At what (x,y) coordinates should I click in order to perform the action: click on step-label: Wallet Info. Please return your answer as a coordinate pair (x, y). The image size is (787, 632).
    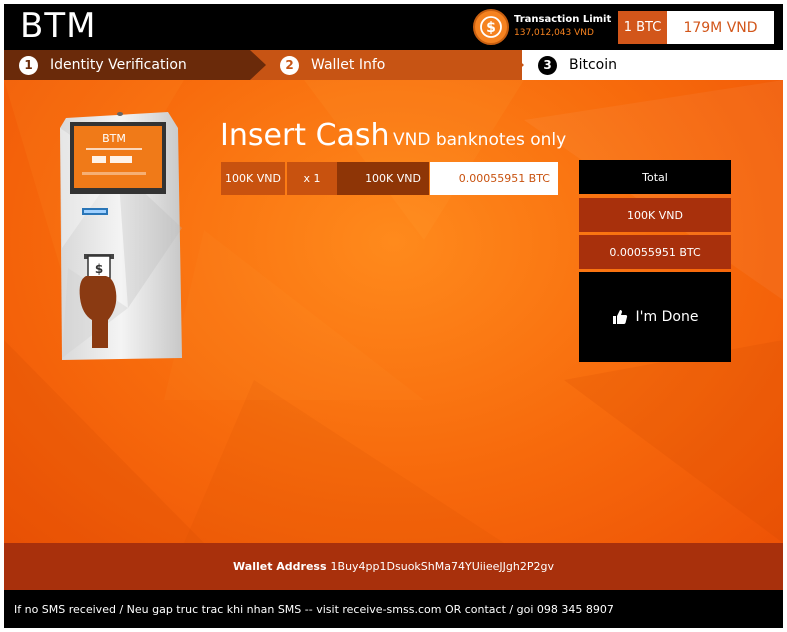
    Looking at the image, I should click on (348, 65).